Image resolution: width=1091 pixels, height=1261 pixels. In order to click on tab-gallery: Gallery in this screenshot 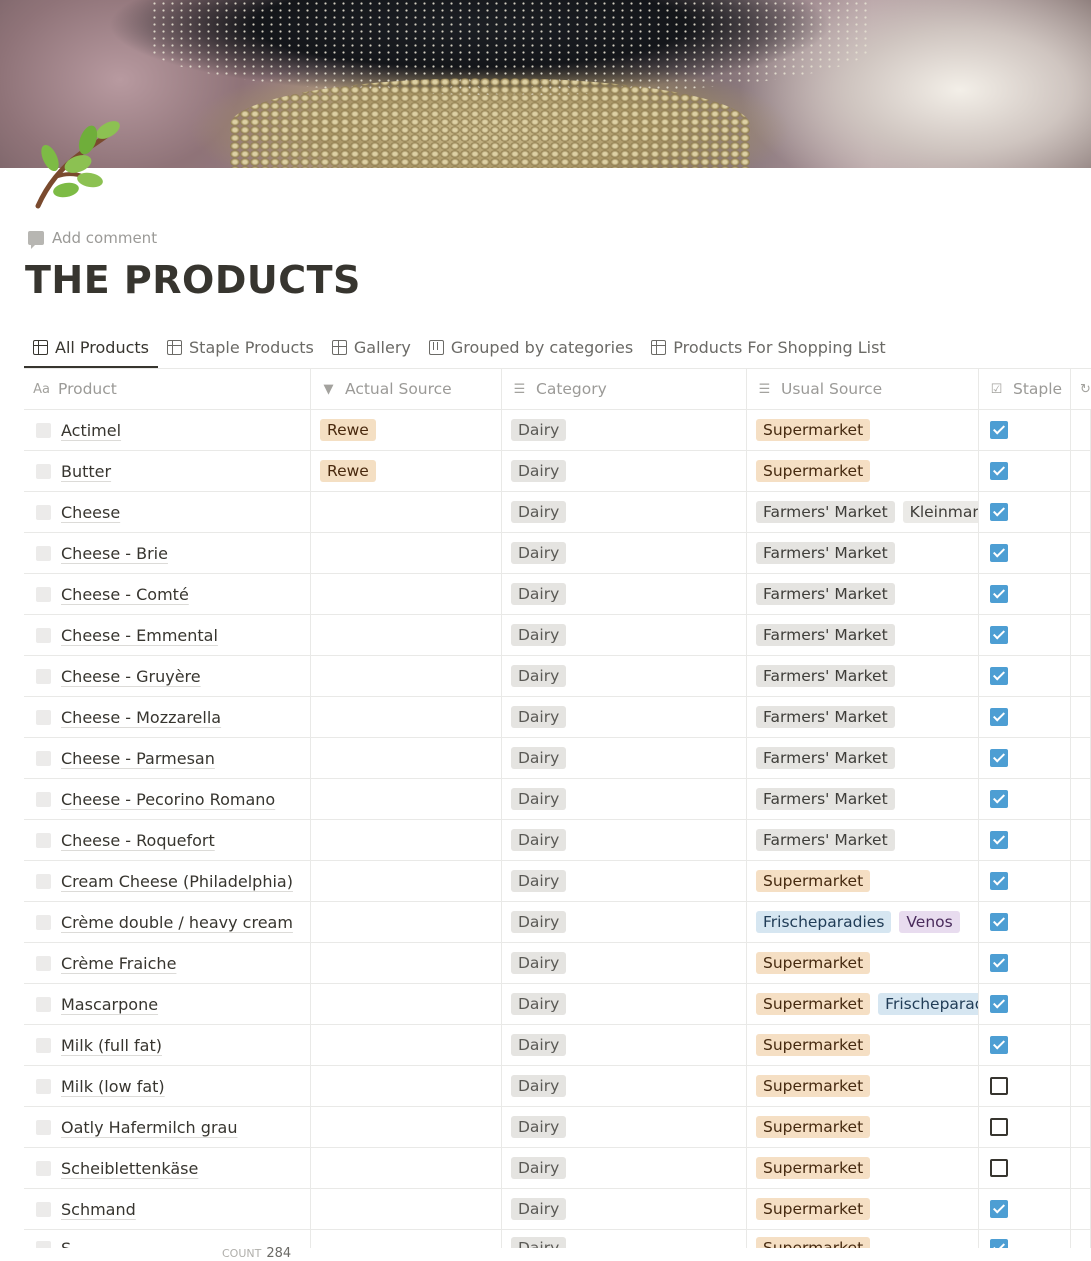, I will do `click(371, 347)`.